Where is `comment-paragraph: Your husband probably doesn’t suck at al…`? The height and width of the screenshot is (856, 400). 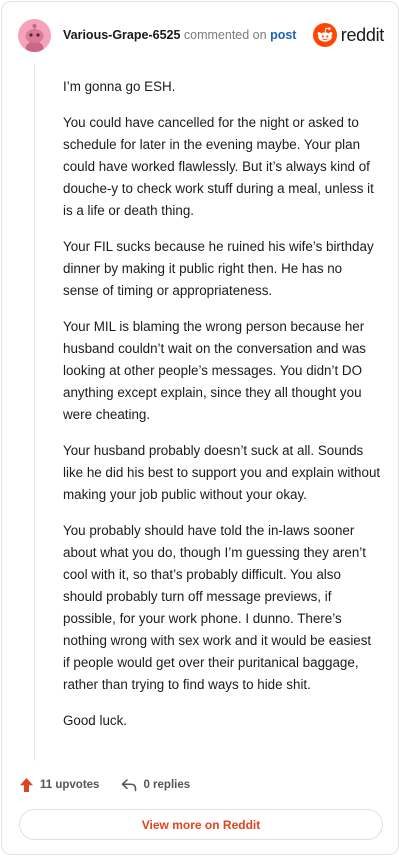
comment-paragraph: Your husband probably doesn’t suck at al… is located at coordinates (222, 472).